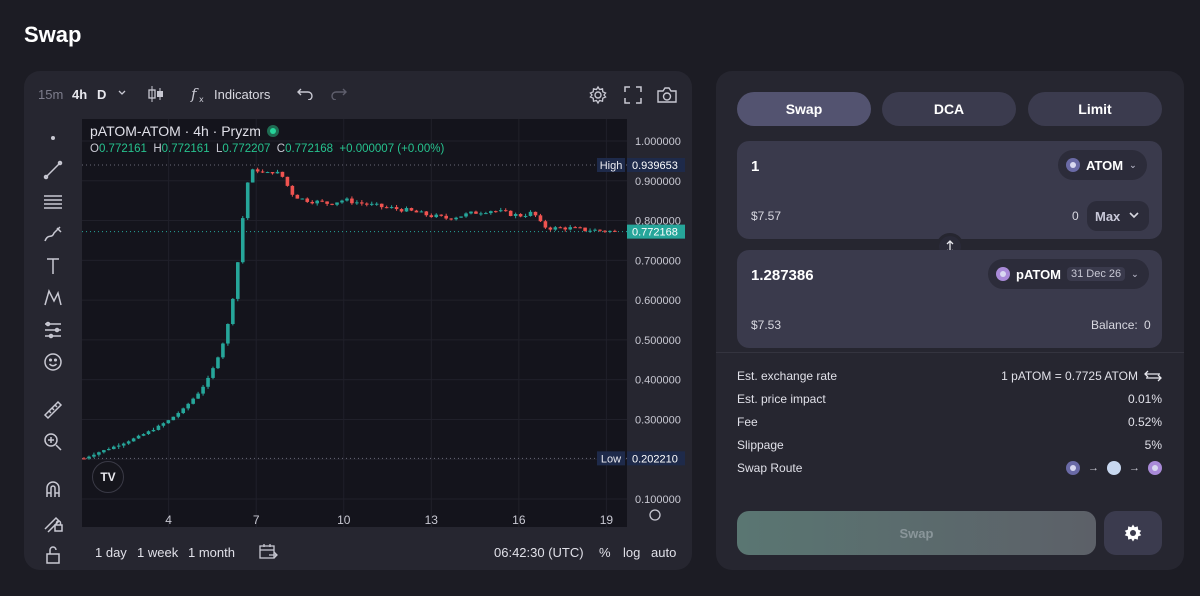 Image resolution: width=1200 pixels, height=596 pixels. What do you see at coordinates (53, 298) in the screenshot?
I see `pattern-icon` at bounding box center [53, 298].